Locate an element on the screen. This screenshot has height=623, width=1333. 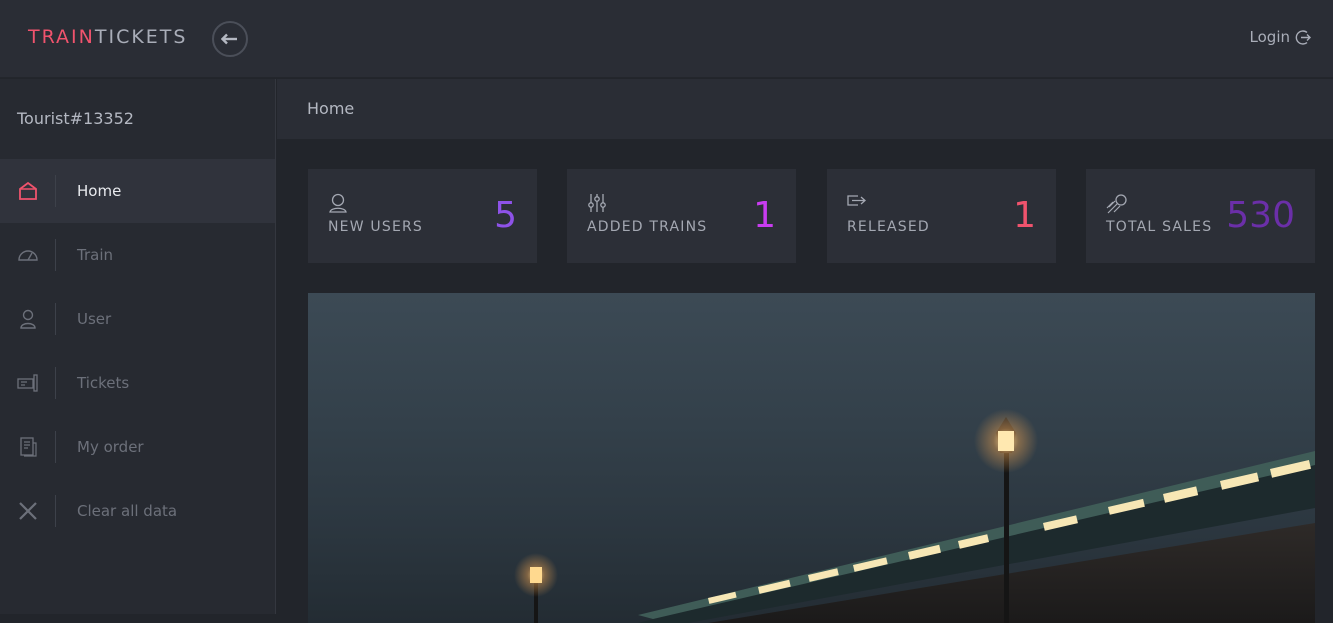
arrow-left-icon is located at coordinates (229, 39).